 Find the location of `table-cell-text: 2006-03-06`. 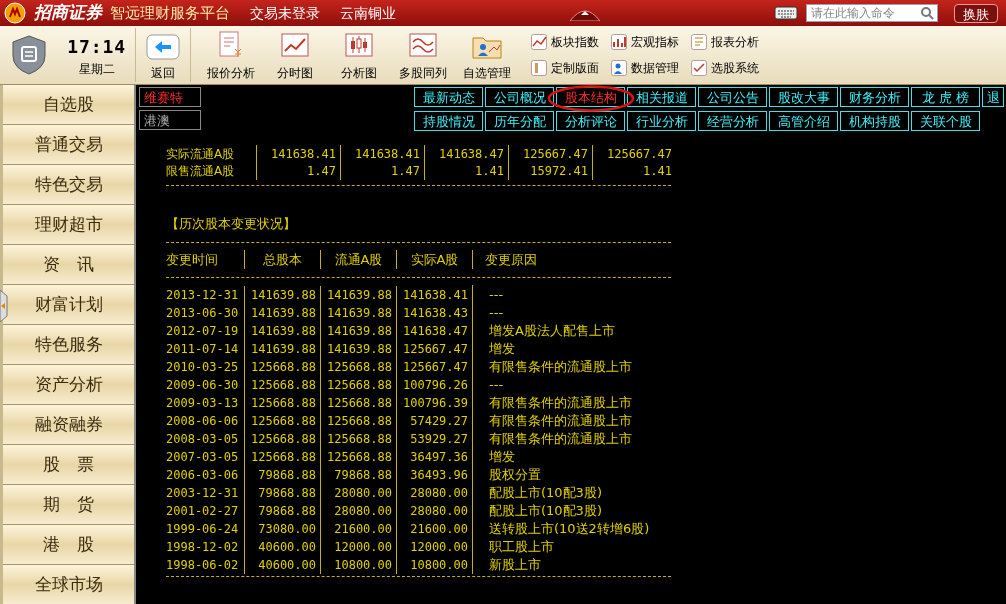

table-cell-text: 2006-03-06 is located at coordinates (203, 475).